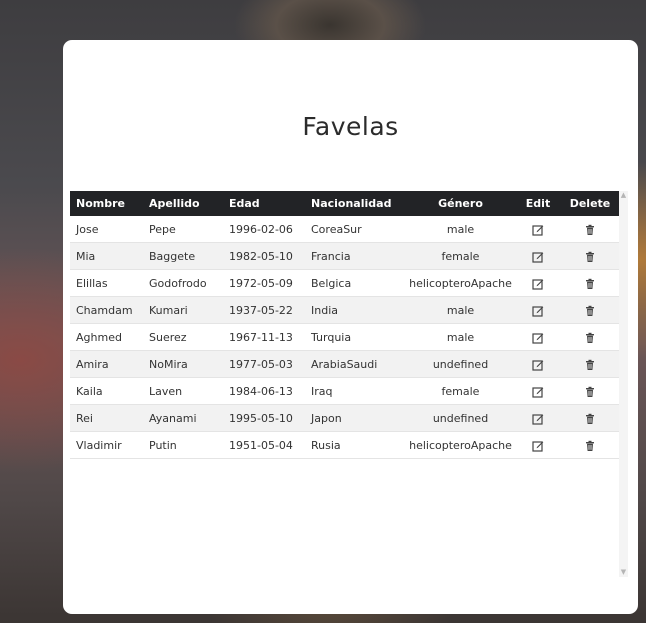 Image resolution: width=646 pixels, height=623 pixels. What do you see at coordinates (106, 391) in the screenshot?
I see `cell-nombre: Kaila` at bounding box center [106, 391].